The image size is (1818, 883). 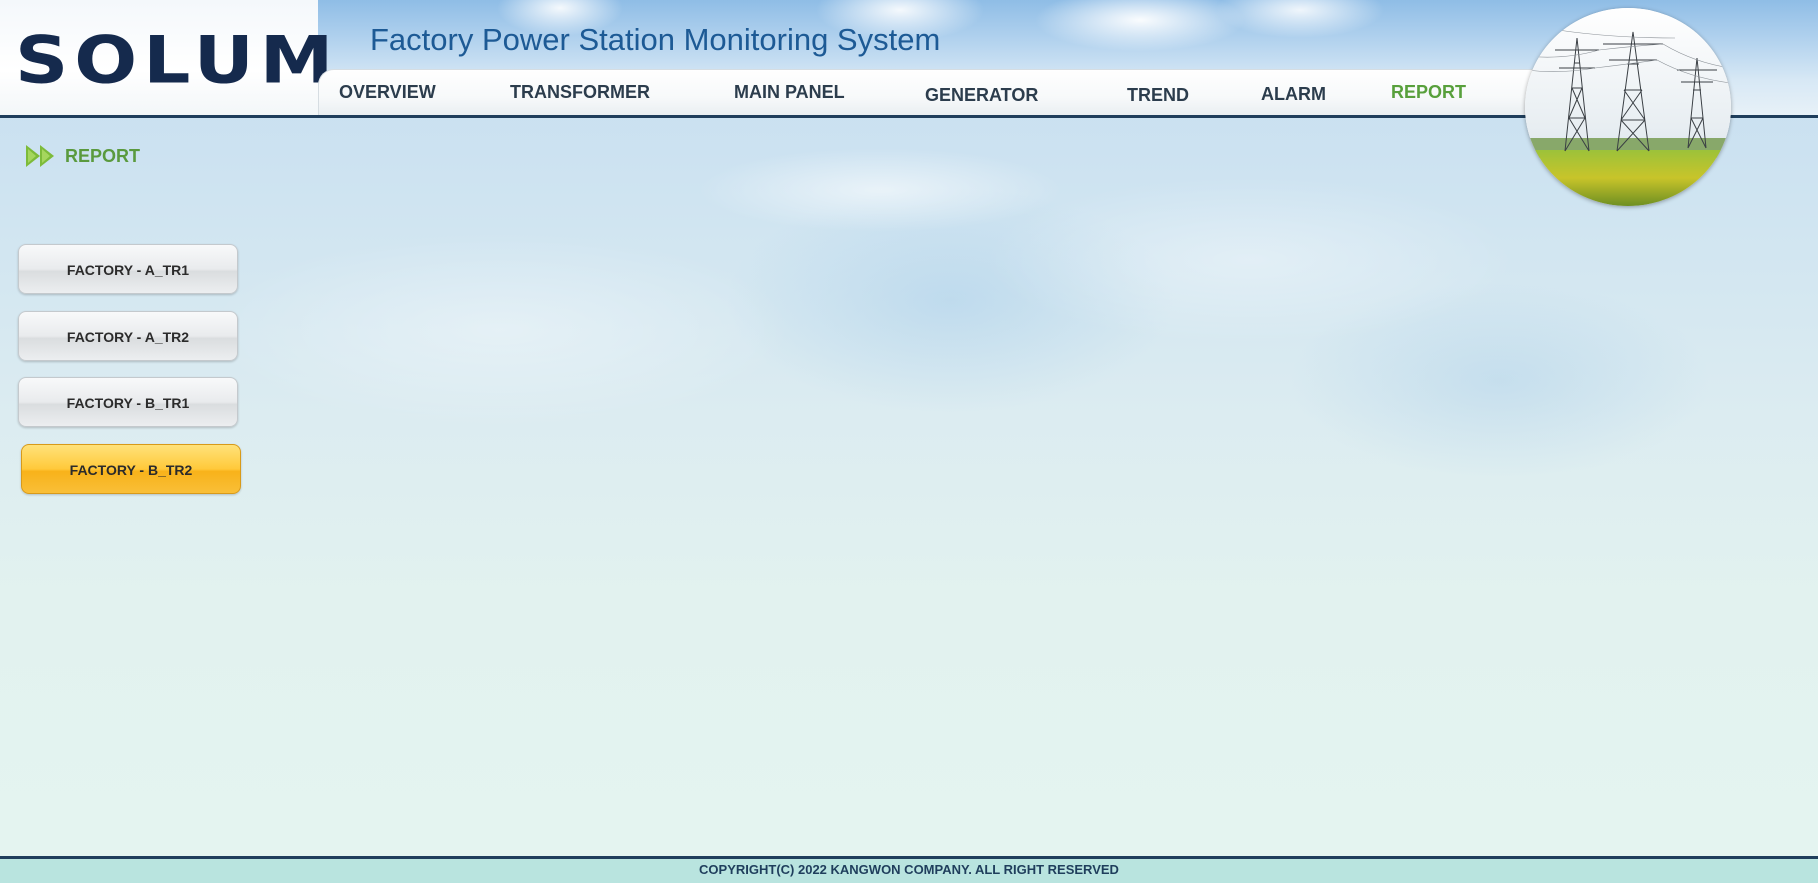 What do you see at coordinates (103, 156) in the screenshot?
I see `section-title: REPORT` at bounding box center [103, 156].